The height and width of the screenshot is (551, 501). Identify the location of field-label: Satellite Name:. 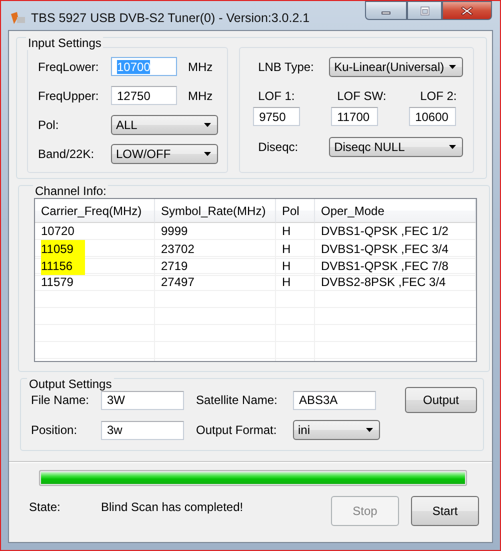
(237, 400).